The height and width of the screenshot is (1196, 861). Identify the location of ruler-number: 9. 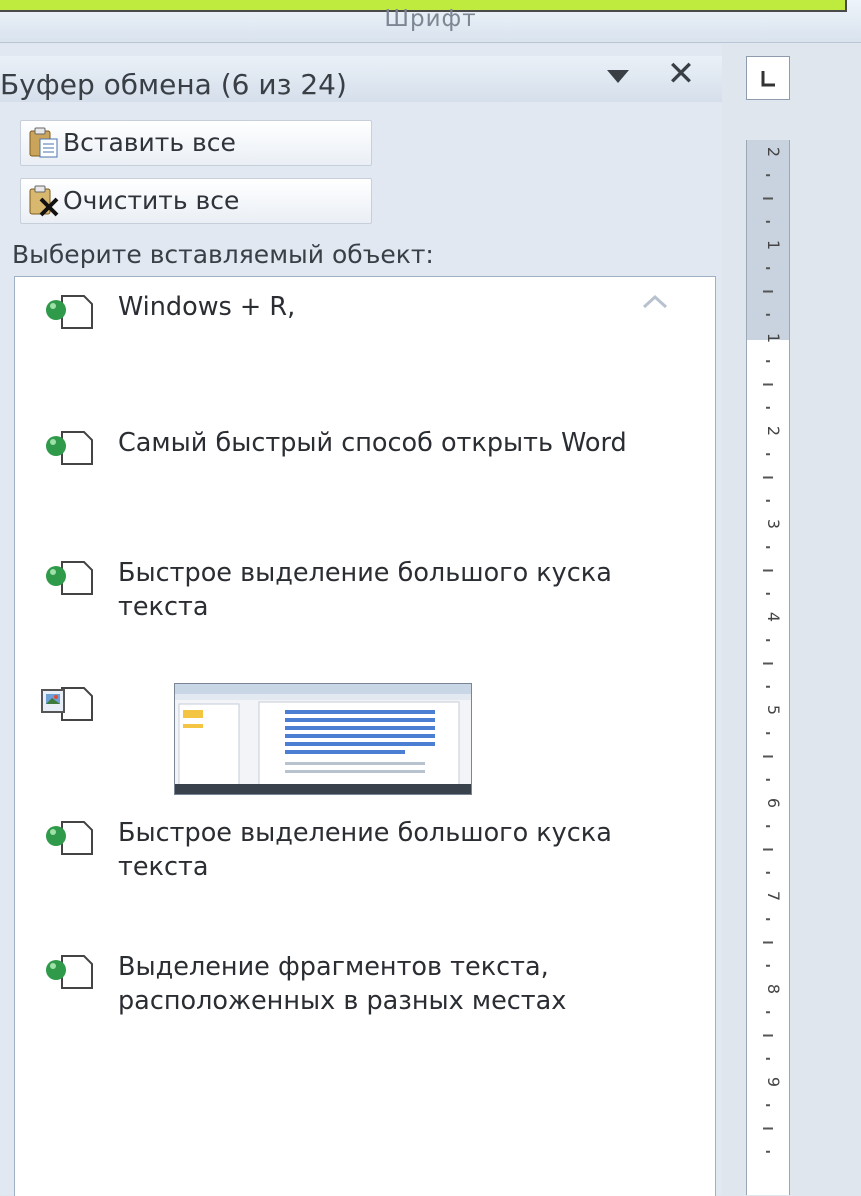
(773, 1082).